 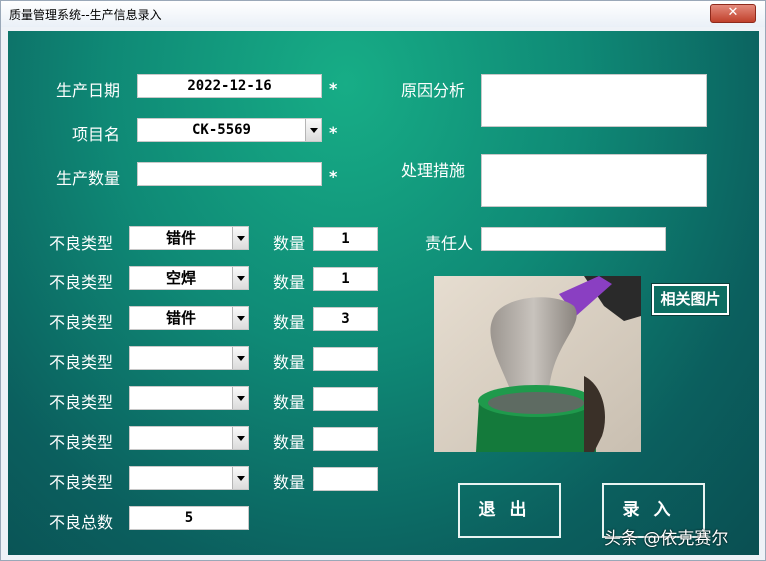 I want to click on production-date-field: 2022-12-16, so click(x=229, y=86).